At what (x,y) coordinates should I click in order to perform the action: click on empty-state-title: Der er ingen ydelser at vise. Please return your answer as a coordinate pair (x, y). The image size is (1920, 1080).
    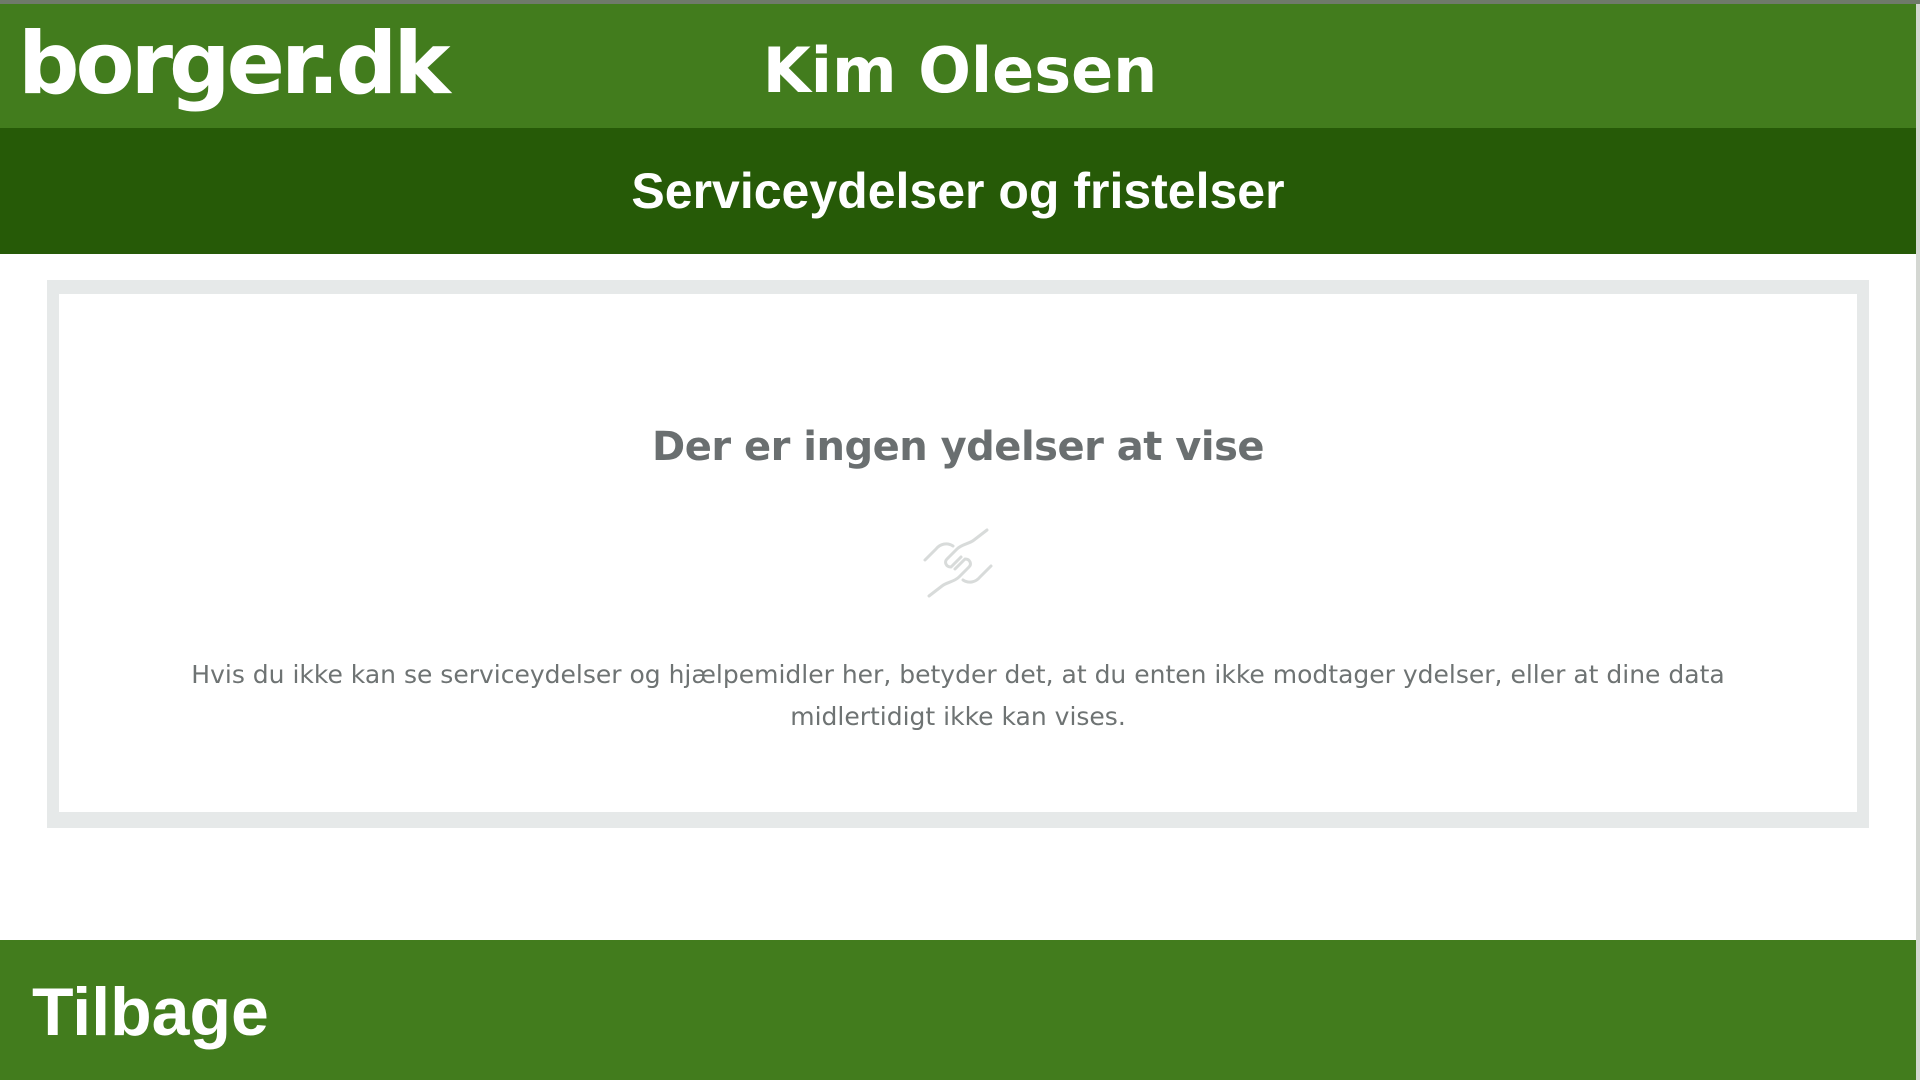
    Looking at the image, I should click on (958, 447).